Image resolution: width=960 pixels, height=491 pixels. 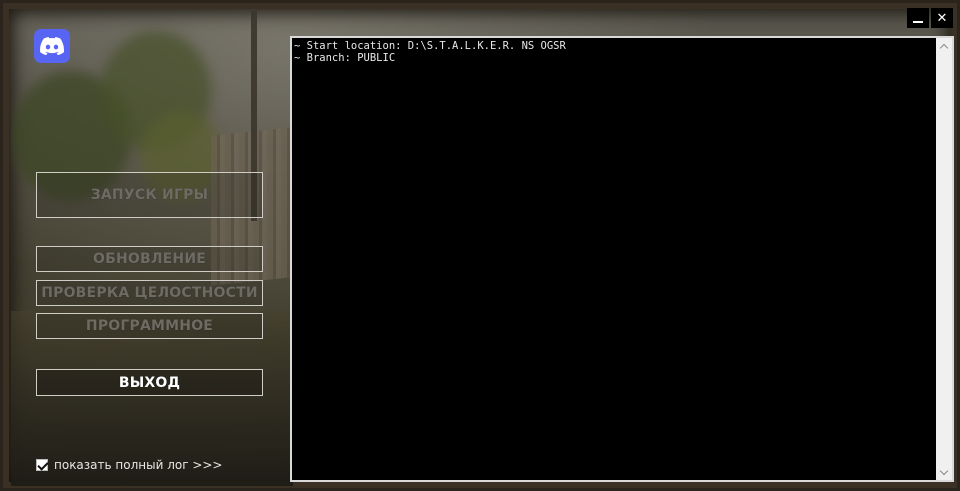 I want to click on scroll-up-button, so click(x=944, y=46).